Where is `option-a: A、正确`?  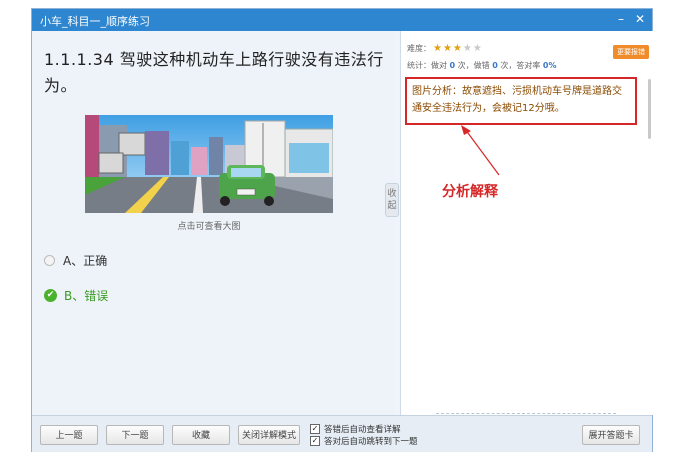
option-a: A、正确 is located at coordinates (75, 260).